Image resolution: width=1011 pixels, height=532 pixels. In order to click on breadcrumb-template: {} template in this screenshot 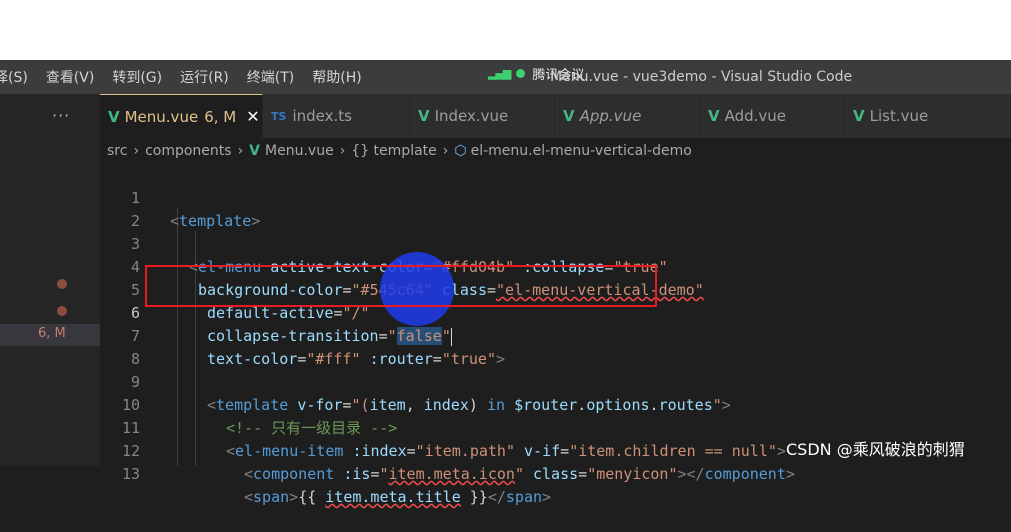, I will do `click(393, 151)`.